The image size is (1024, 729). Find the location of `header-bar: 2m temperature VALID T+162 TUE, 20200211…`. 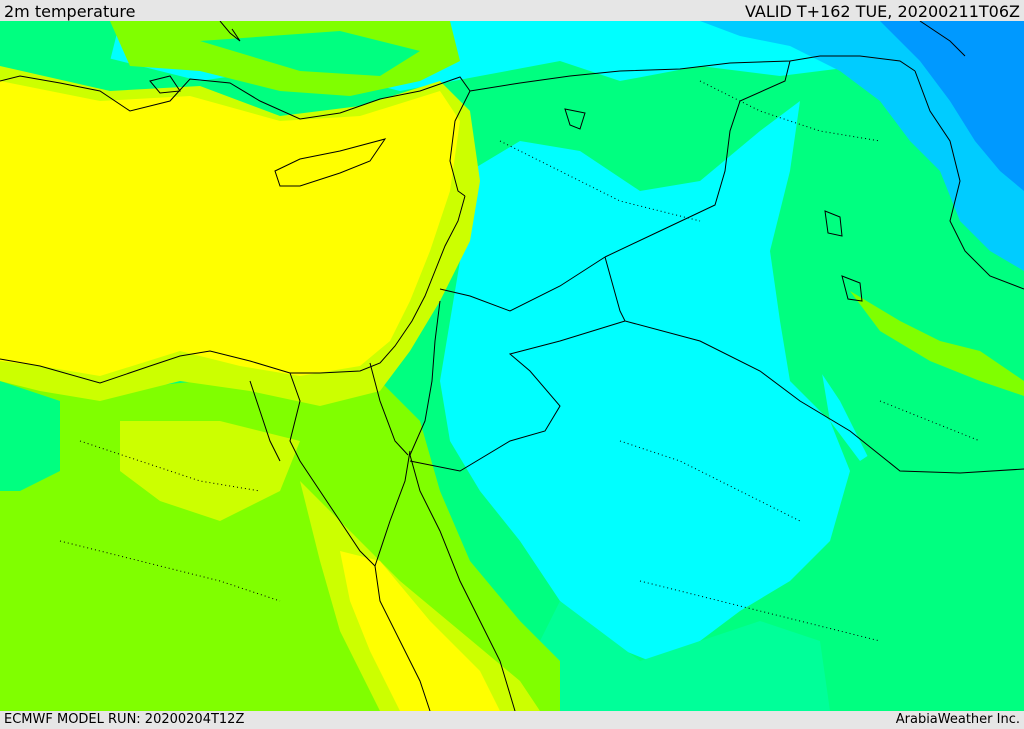

header-bar: 2m temperature VALID T+162 TUE, 20200211… is located at coordinates (512, 10).